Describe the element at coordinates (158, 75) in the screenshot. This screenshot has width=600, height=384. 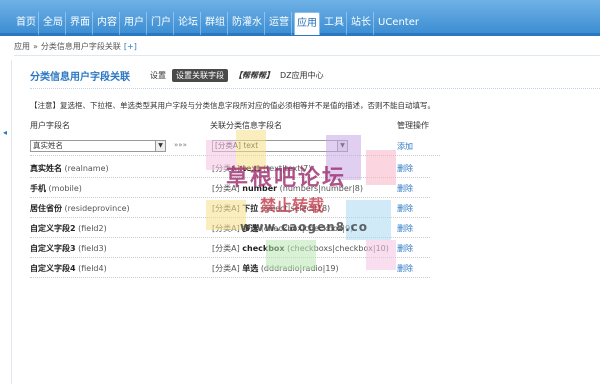
I see `tab-settings: 设置` at that location.